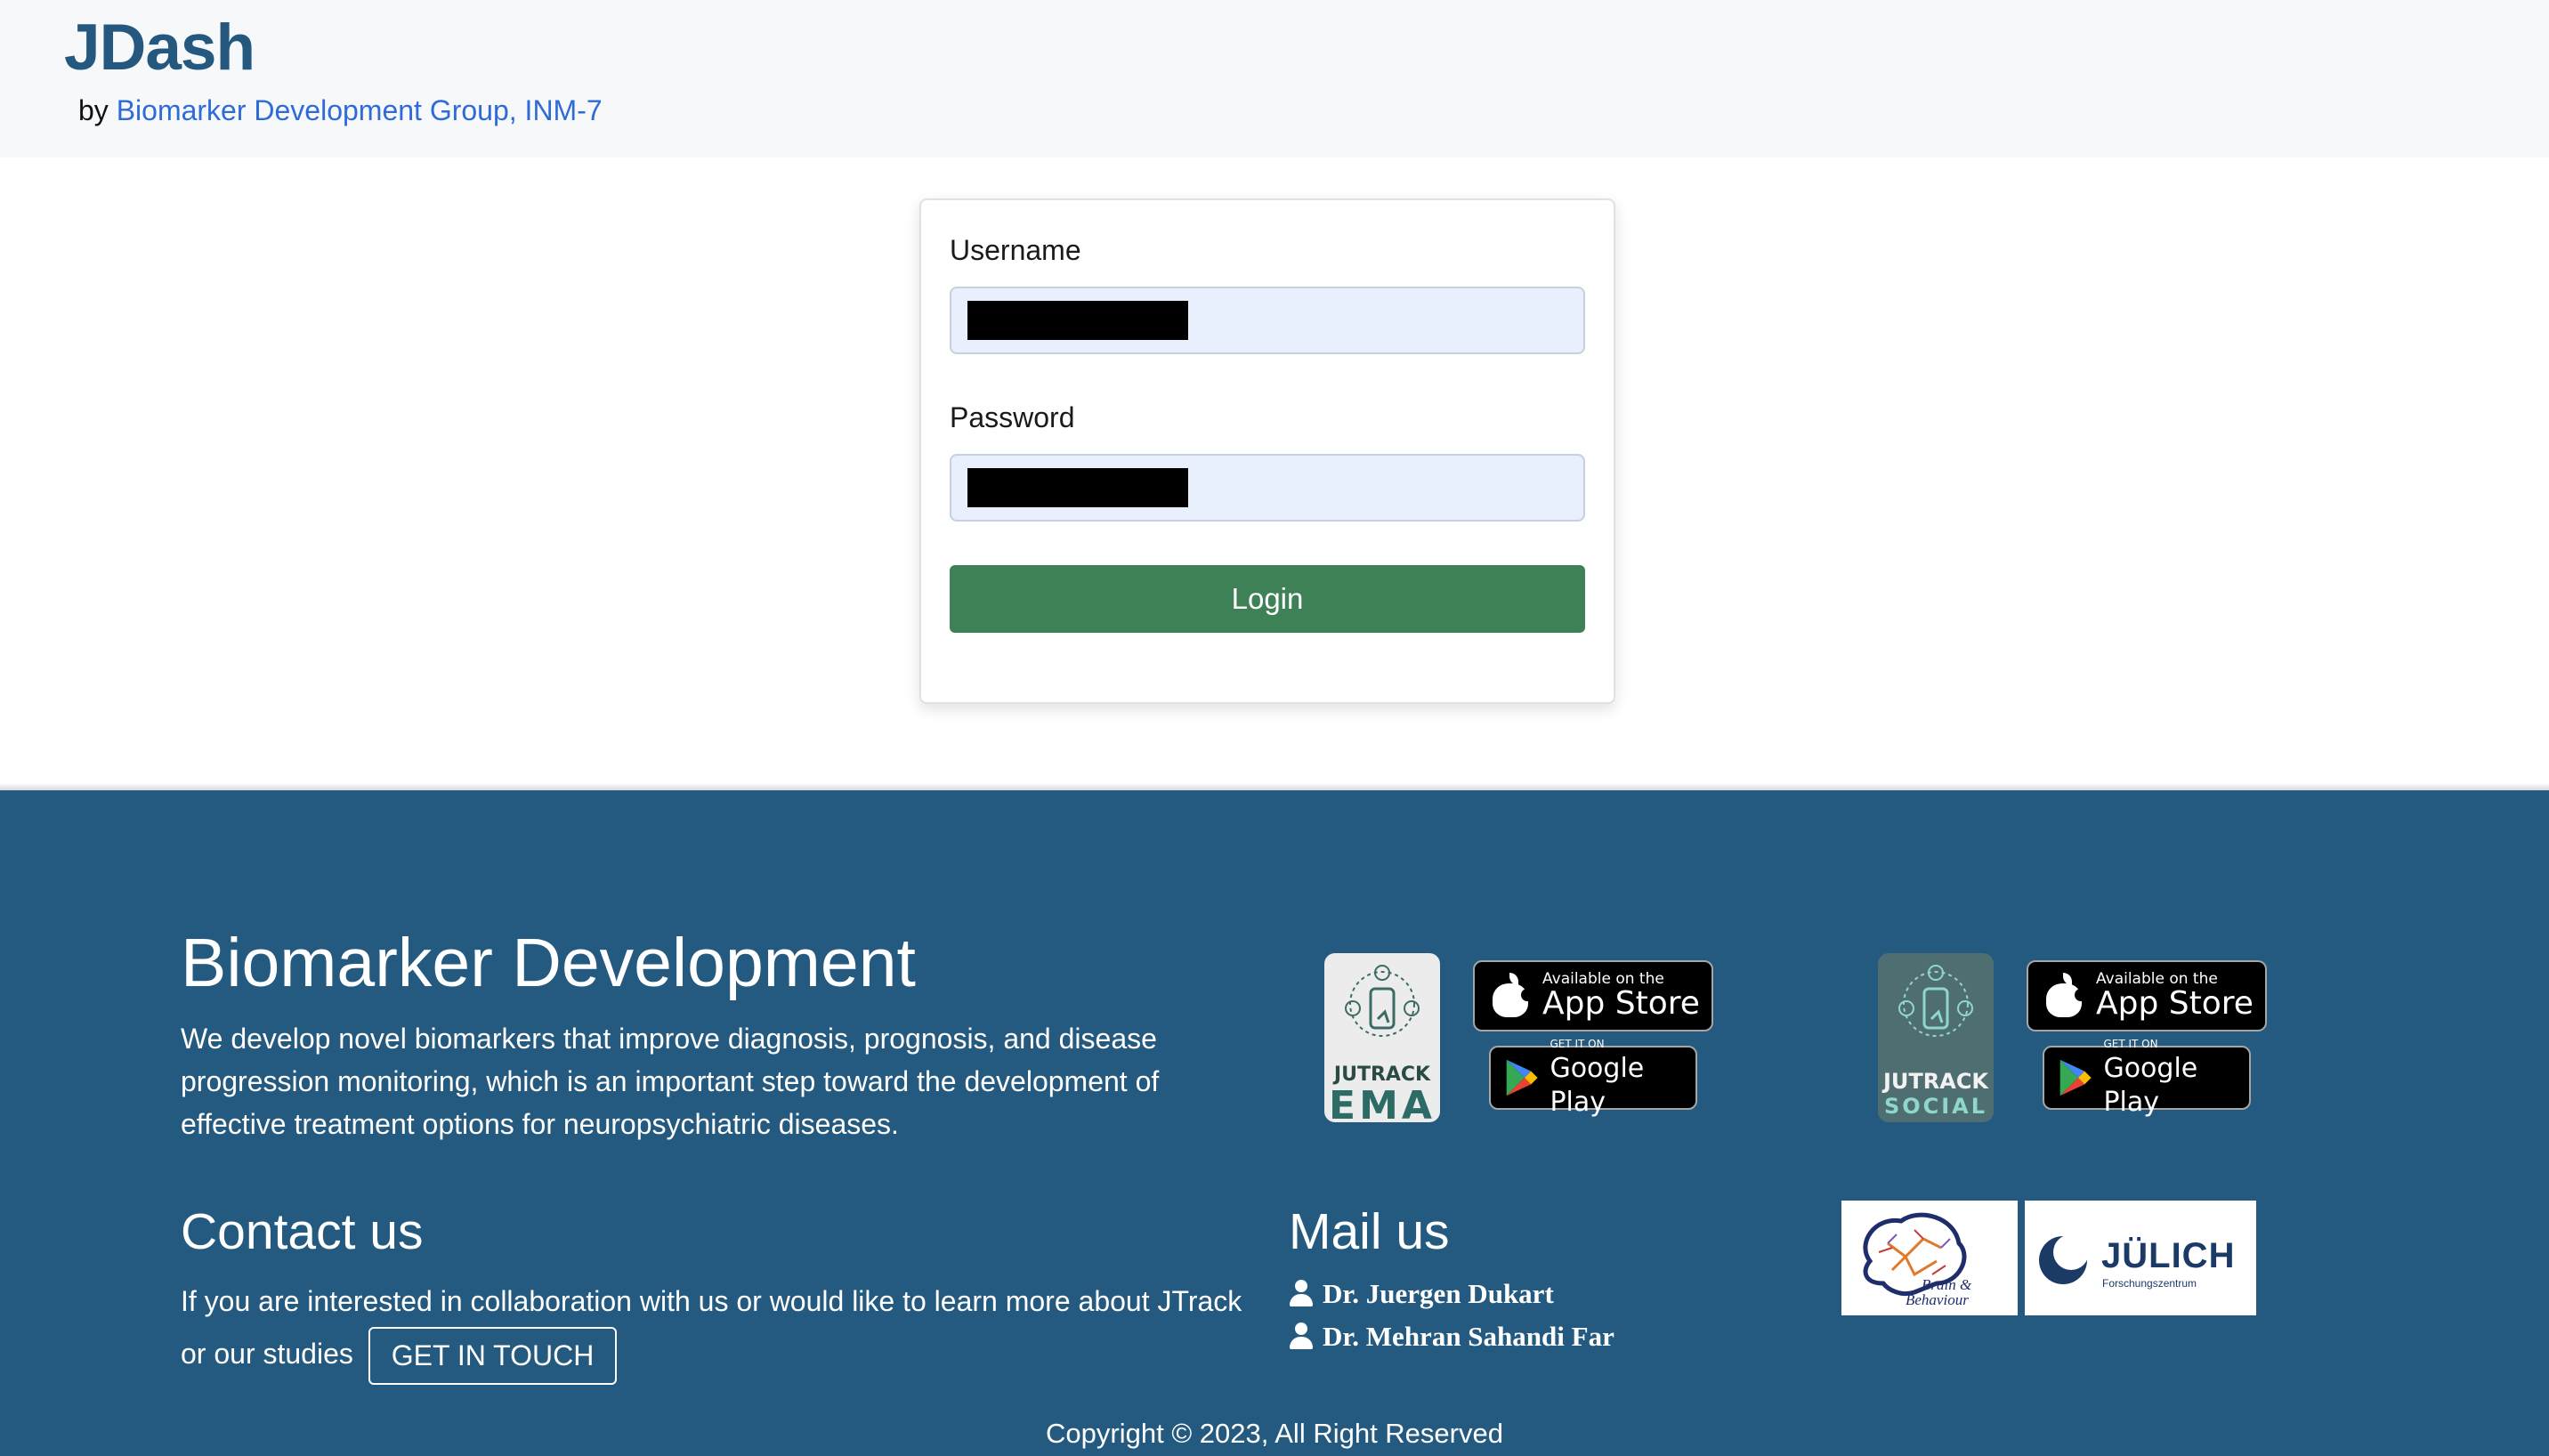 Image resolution: width=2549 pixels, height=1456 pixels. I want to click on byline: by Biomarker Development Group, INM-7, so click(340, 110).